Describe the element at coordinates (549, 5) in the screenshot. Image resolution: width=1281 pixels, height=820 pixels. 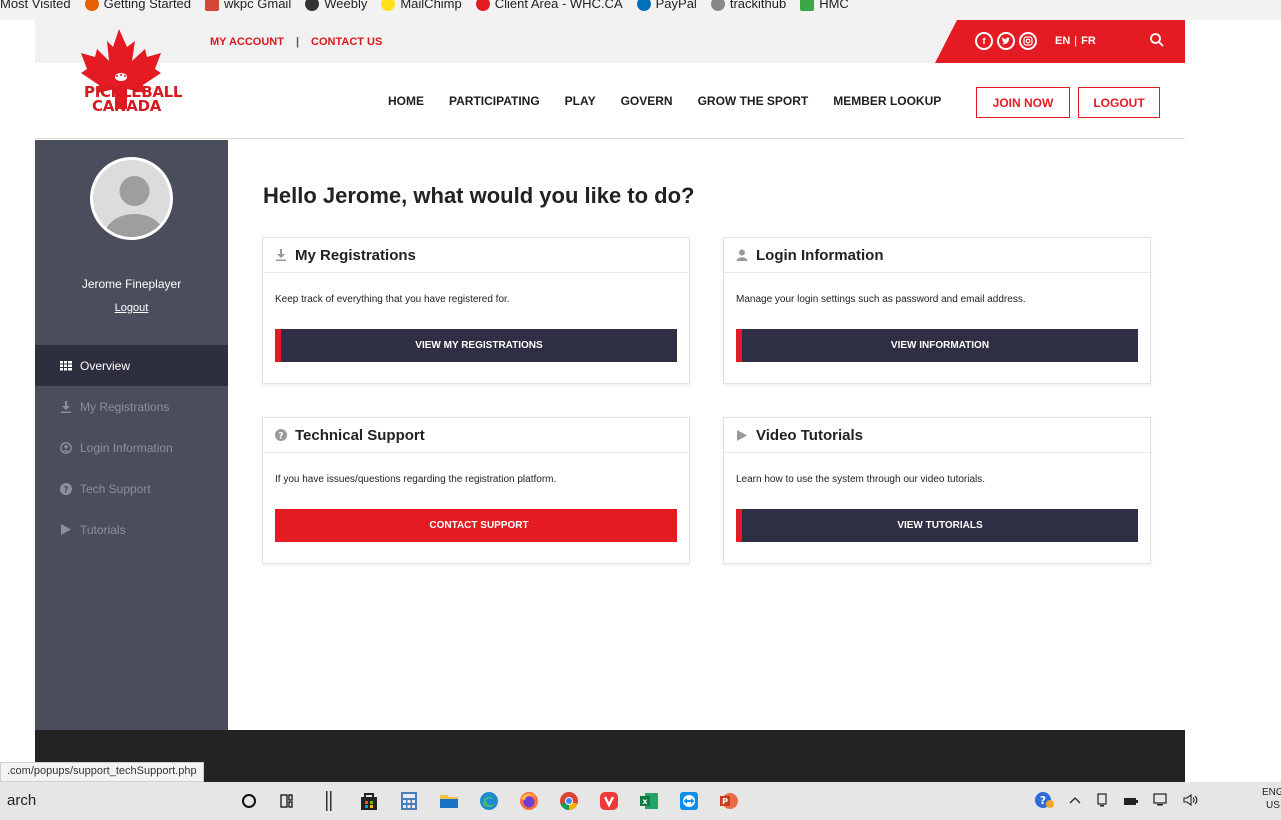
I see `bookmark-client-area: Client Area - WHC.CA` at that location.